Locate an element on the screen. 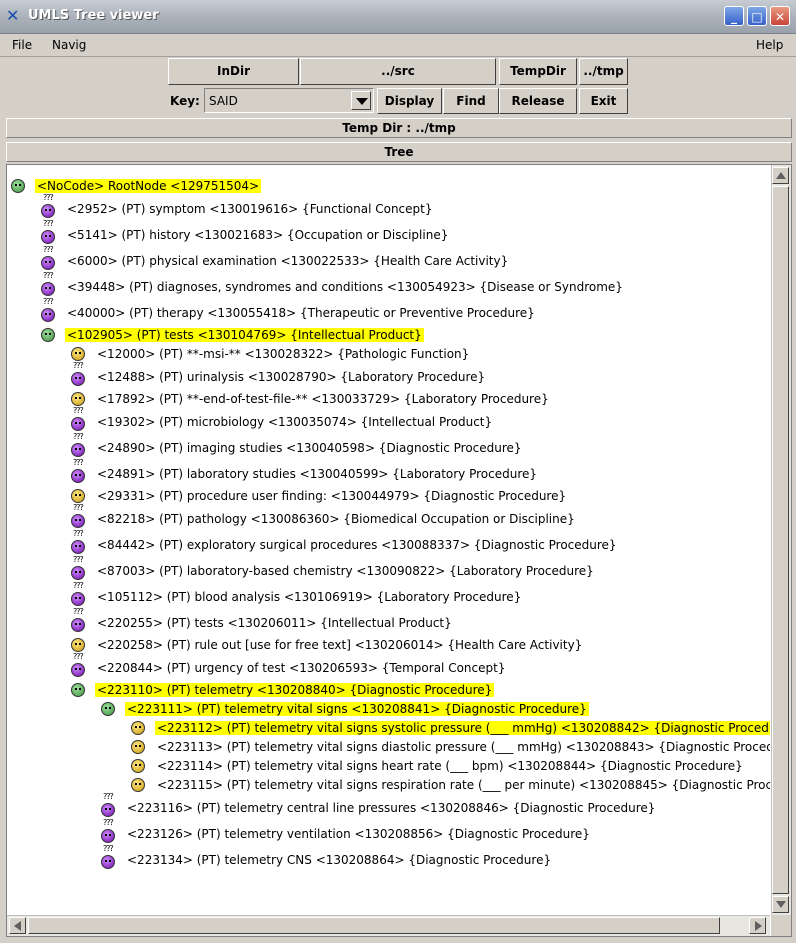 The height and width of the screenshot is (943, 796). vertical-scrollbar is located at coordinates (781, 540).